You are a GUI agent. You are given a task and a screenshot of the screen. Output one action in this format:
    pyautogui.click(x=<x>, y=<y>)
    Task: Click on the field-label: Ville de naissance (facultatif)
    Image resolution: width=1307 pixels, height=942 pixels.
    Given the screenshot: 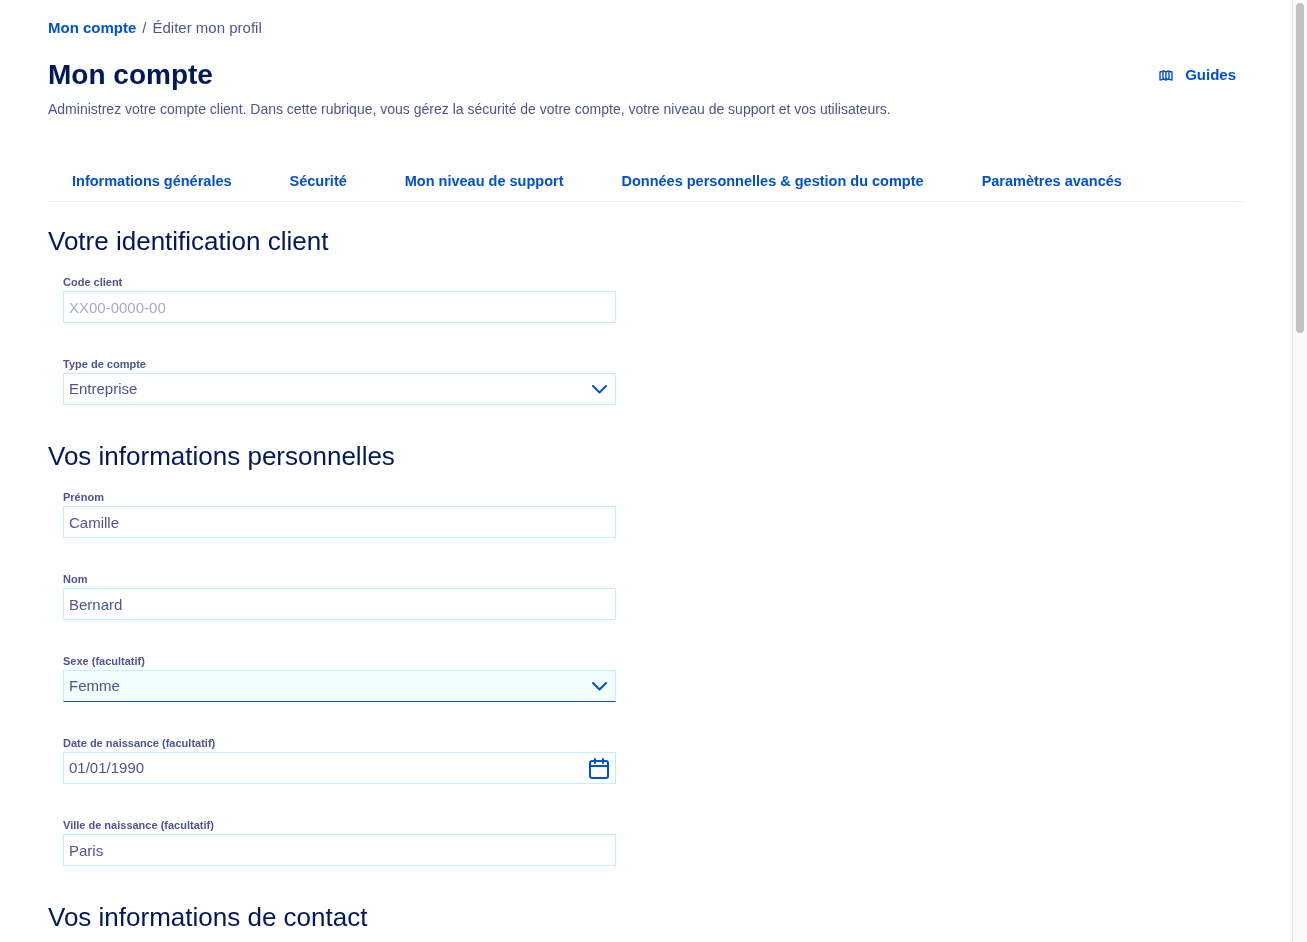 What is the action you would take?
    pyautogui.click(x=139, y=825)
    